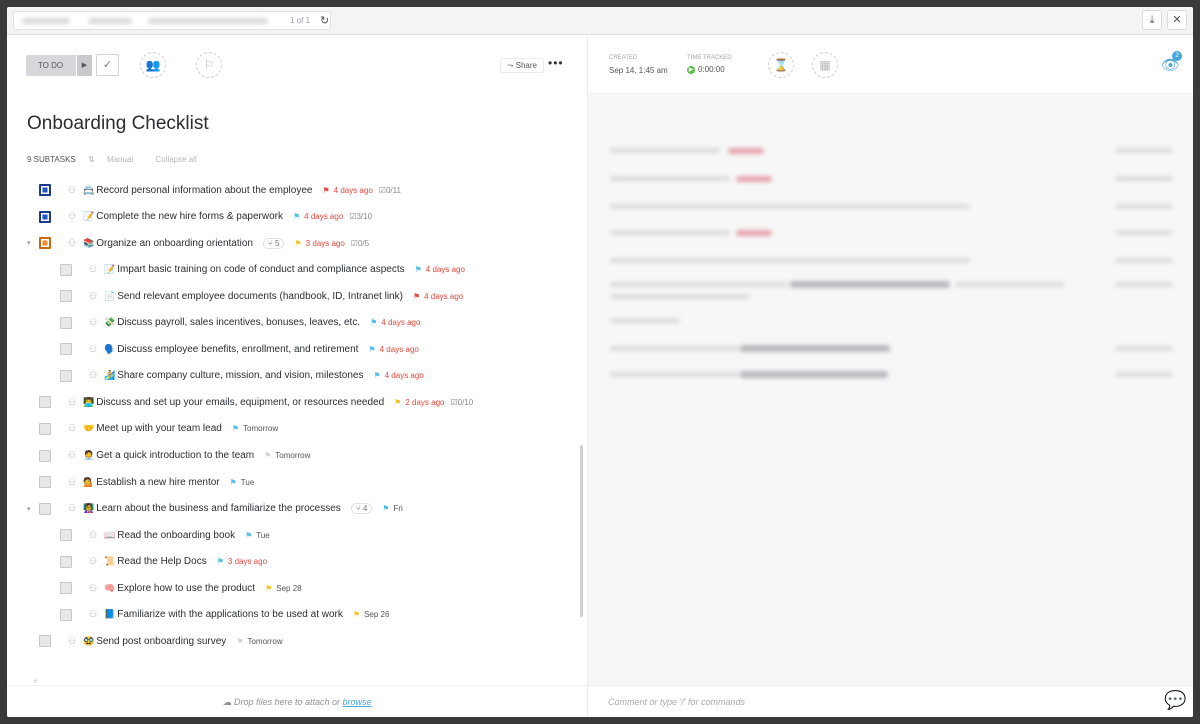 This screenshot has width=1200, height=724. I want to click on scrollbar, so click(581, 531).